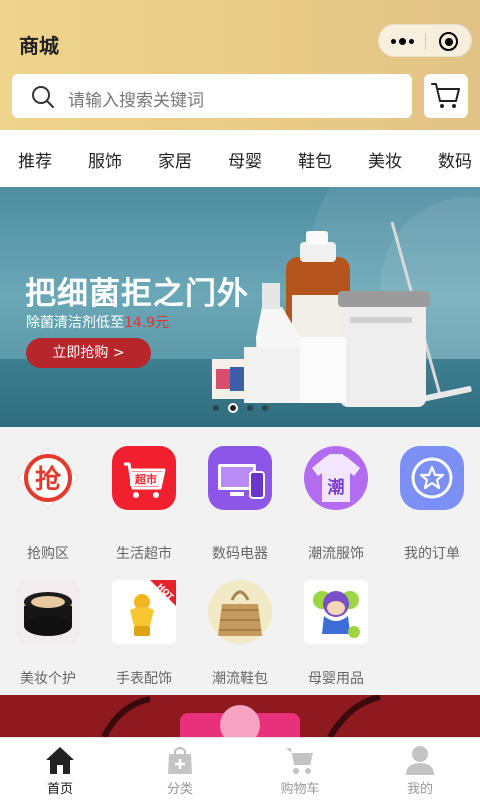  I want to click on search-icon, so click(43, 97).